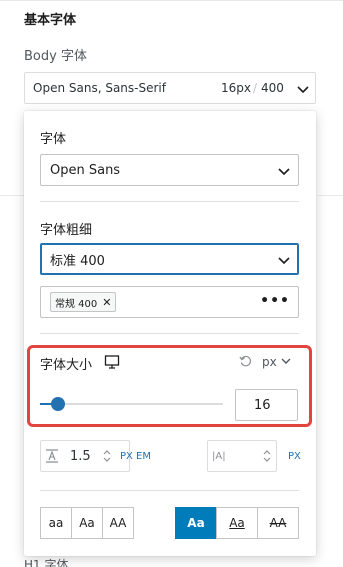 This screenshot has height=567, width=343. What do you see at coordinates (106, 302) in the screenshot?
I see `remove-variant-button: ✕` at bounding box center [106, 302].